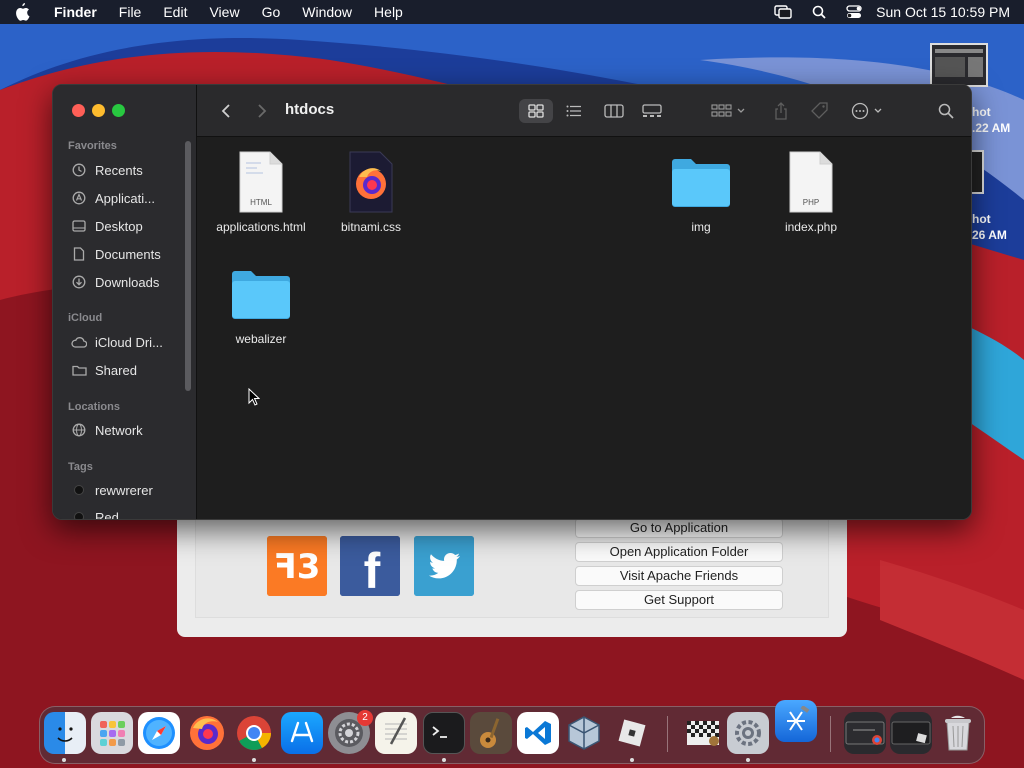 The width and height of the screenshot is (1024, 768). What do you see at coordinates (188, 266) in the screenshot?
I see `sidebar-scrollbar` at bounding box center [188, 266].